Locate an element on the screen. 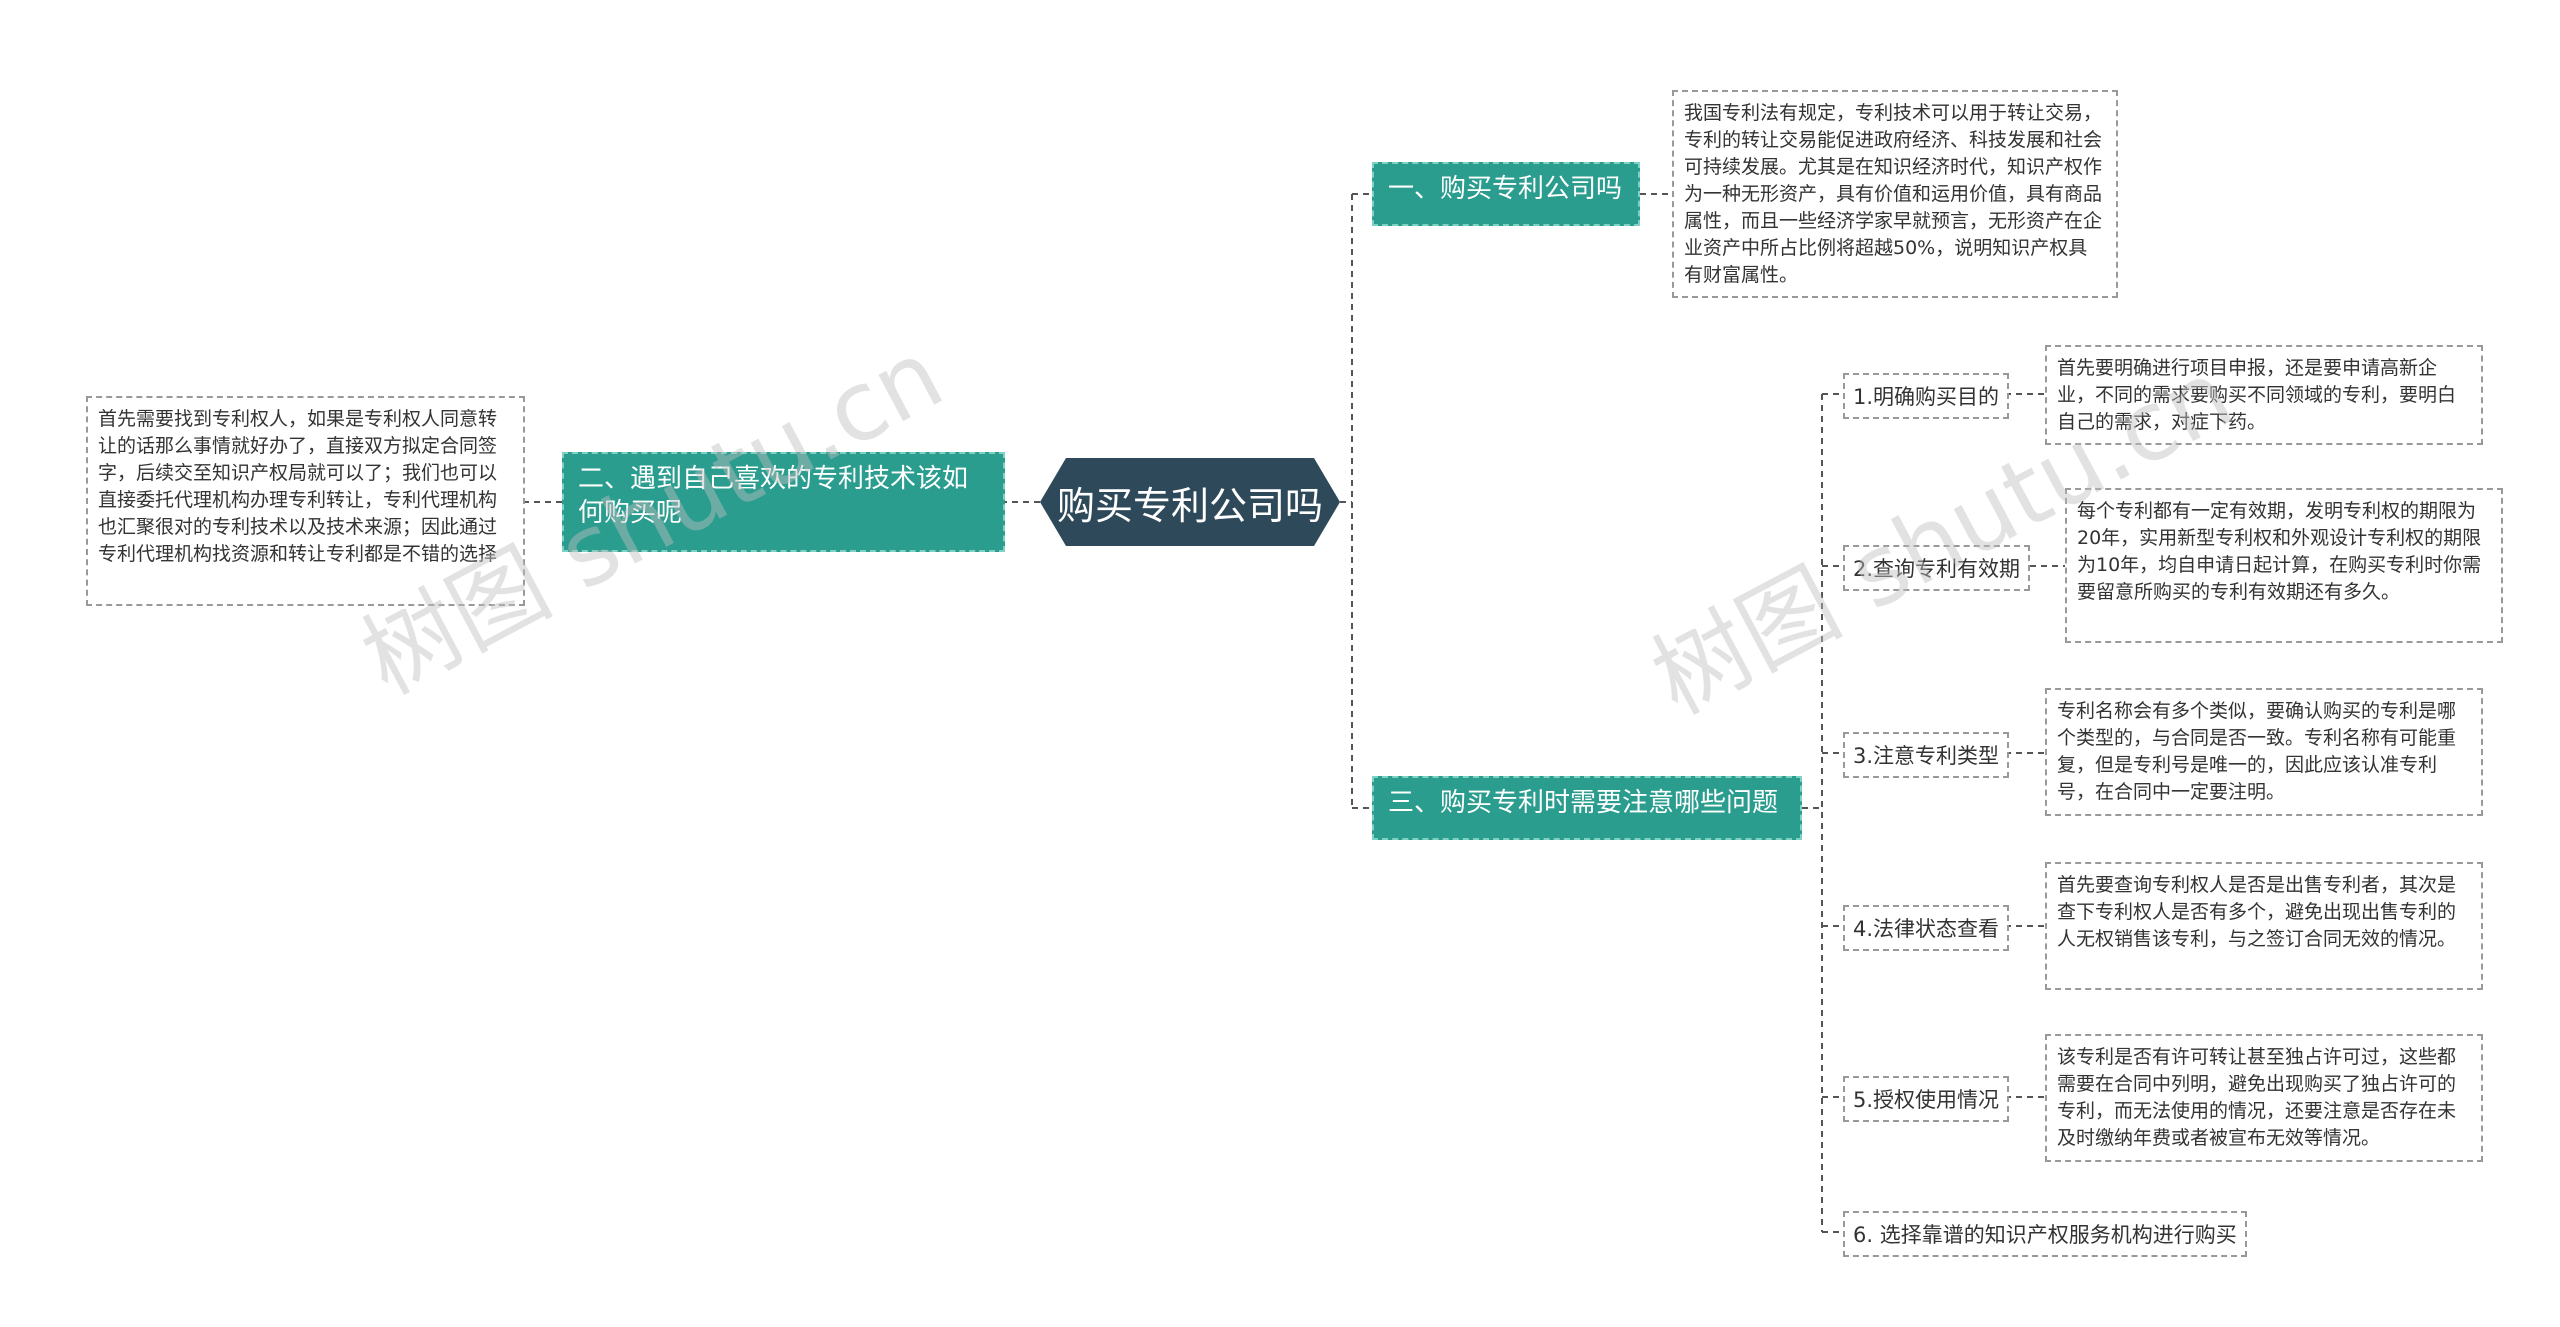 The height and width of the screenshot is (1327, 2560). sub-item-type-label: 3.注意专利类型 is located at coordinates (1926, 756).